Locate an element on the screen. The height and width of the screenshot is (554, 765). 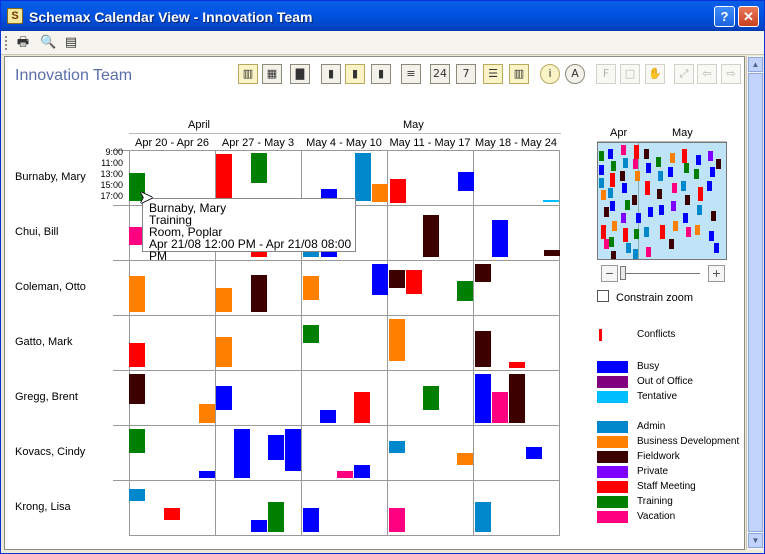
forward-button: ⇨ is located at coordinates (731, 74).